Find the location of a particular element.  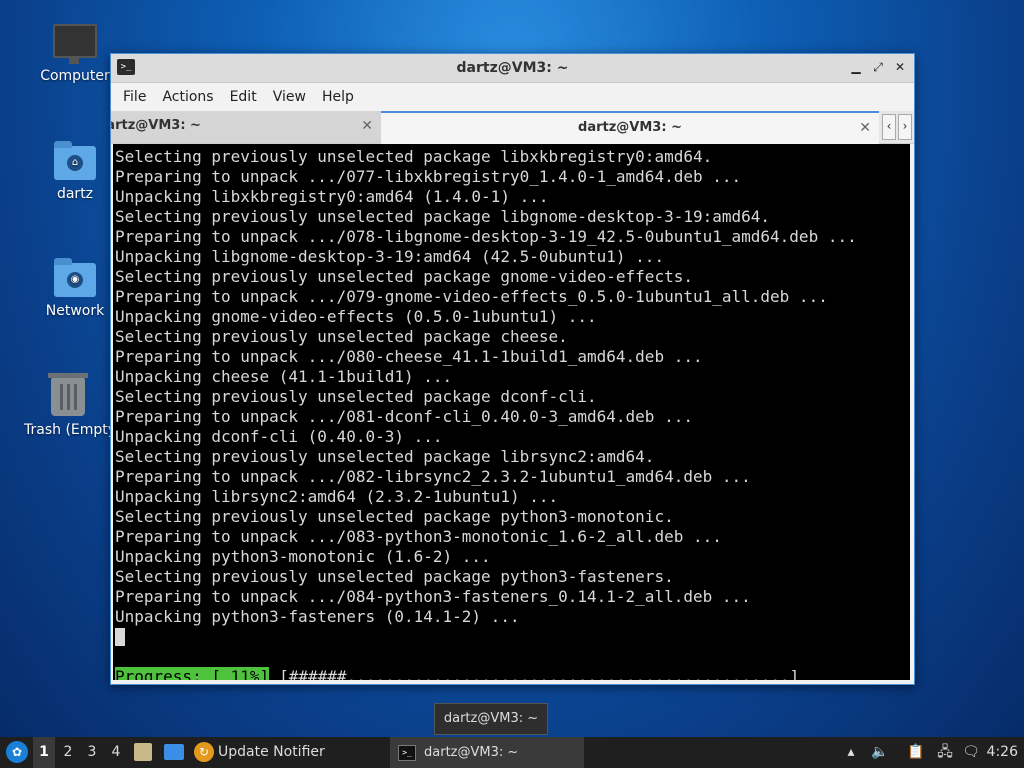

menu-view: View is located at coordinates (289, 97).